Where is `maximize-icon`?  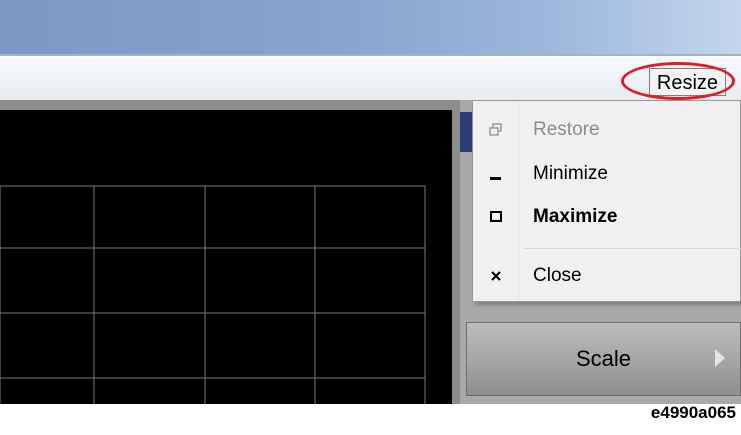 maximize-icon is located at coordinates (496, 217).